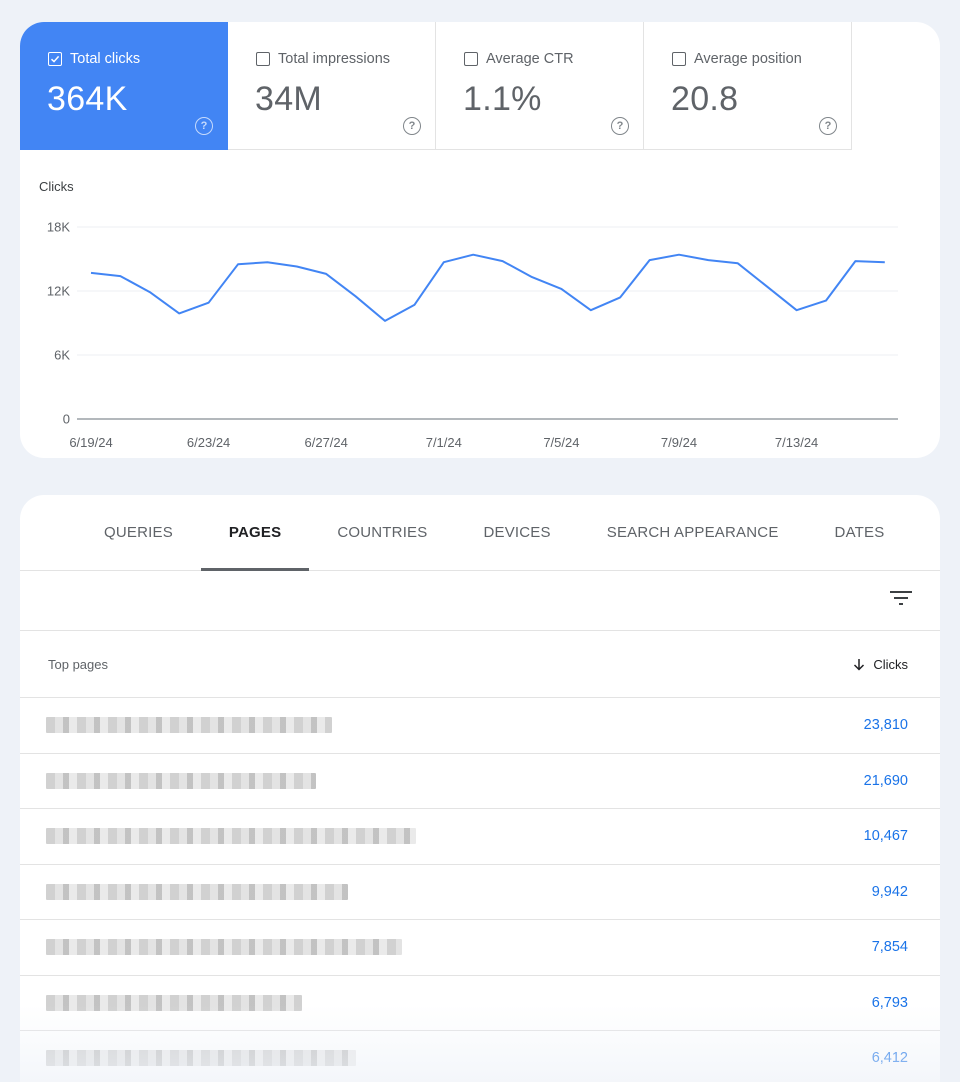  Describe the element at coordinates (502, 99) in the screenshot. I see `metric-value: 1.1%` at that location.